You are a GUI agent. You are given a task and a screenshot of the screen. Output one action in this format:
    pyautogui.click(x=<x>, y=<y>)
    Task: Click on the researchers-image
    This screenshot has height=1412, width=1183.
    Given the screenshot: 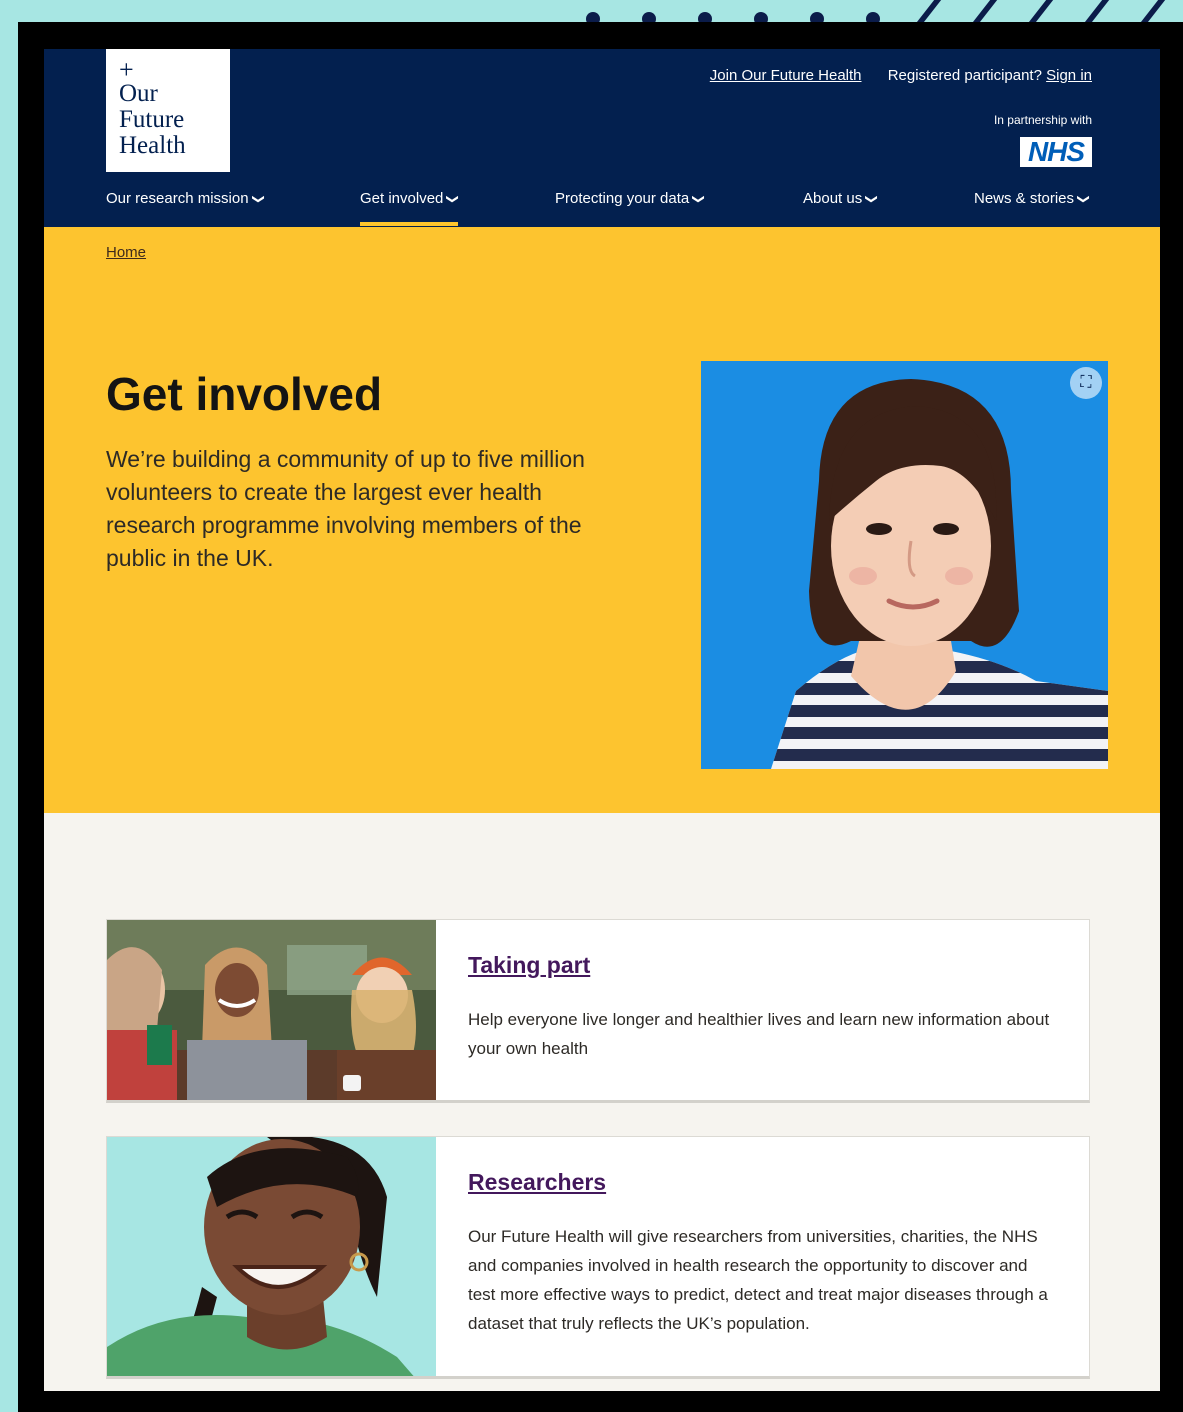 What is the action you would take?
    pyautogui.click(x=271, y=1256)
    